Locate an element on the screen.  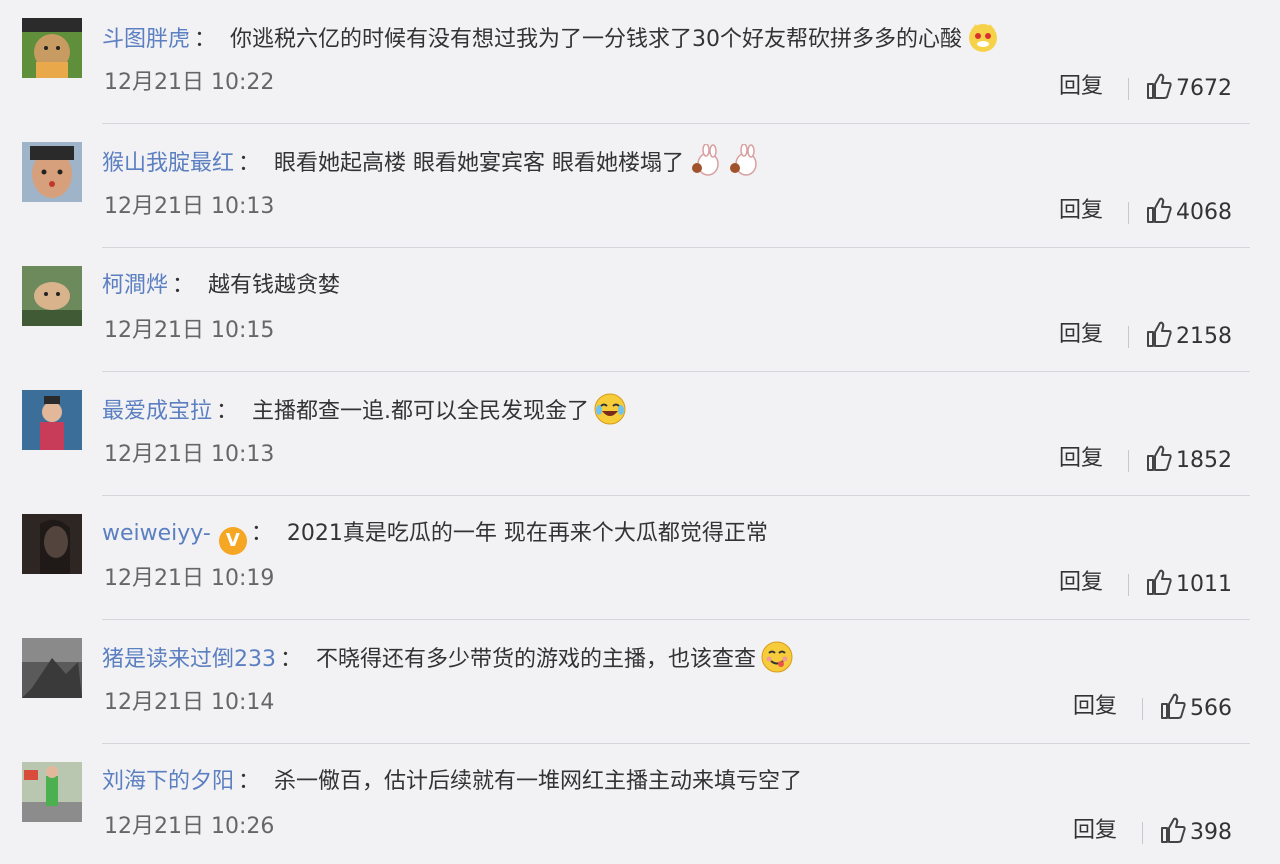
like-count: 1852 is located at coordinates (1204, 460).